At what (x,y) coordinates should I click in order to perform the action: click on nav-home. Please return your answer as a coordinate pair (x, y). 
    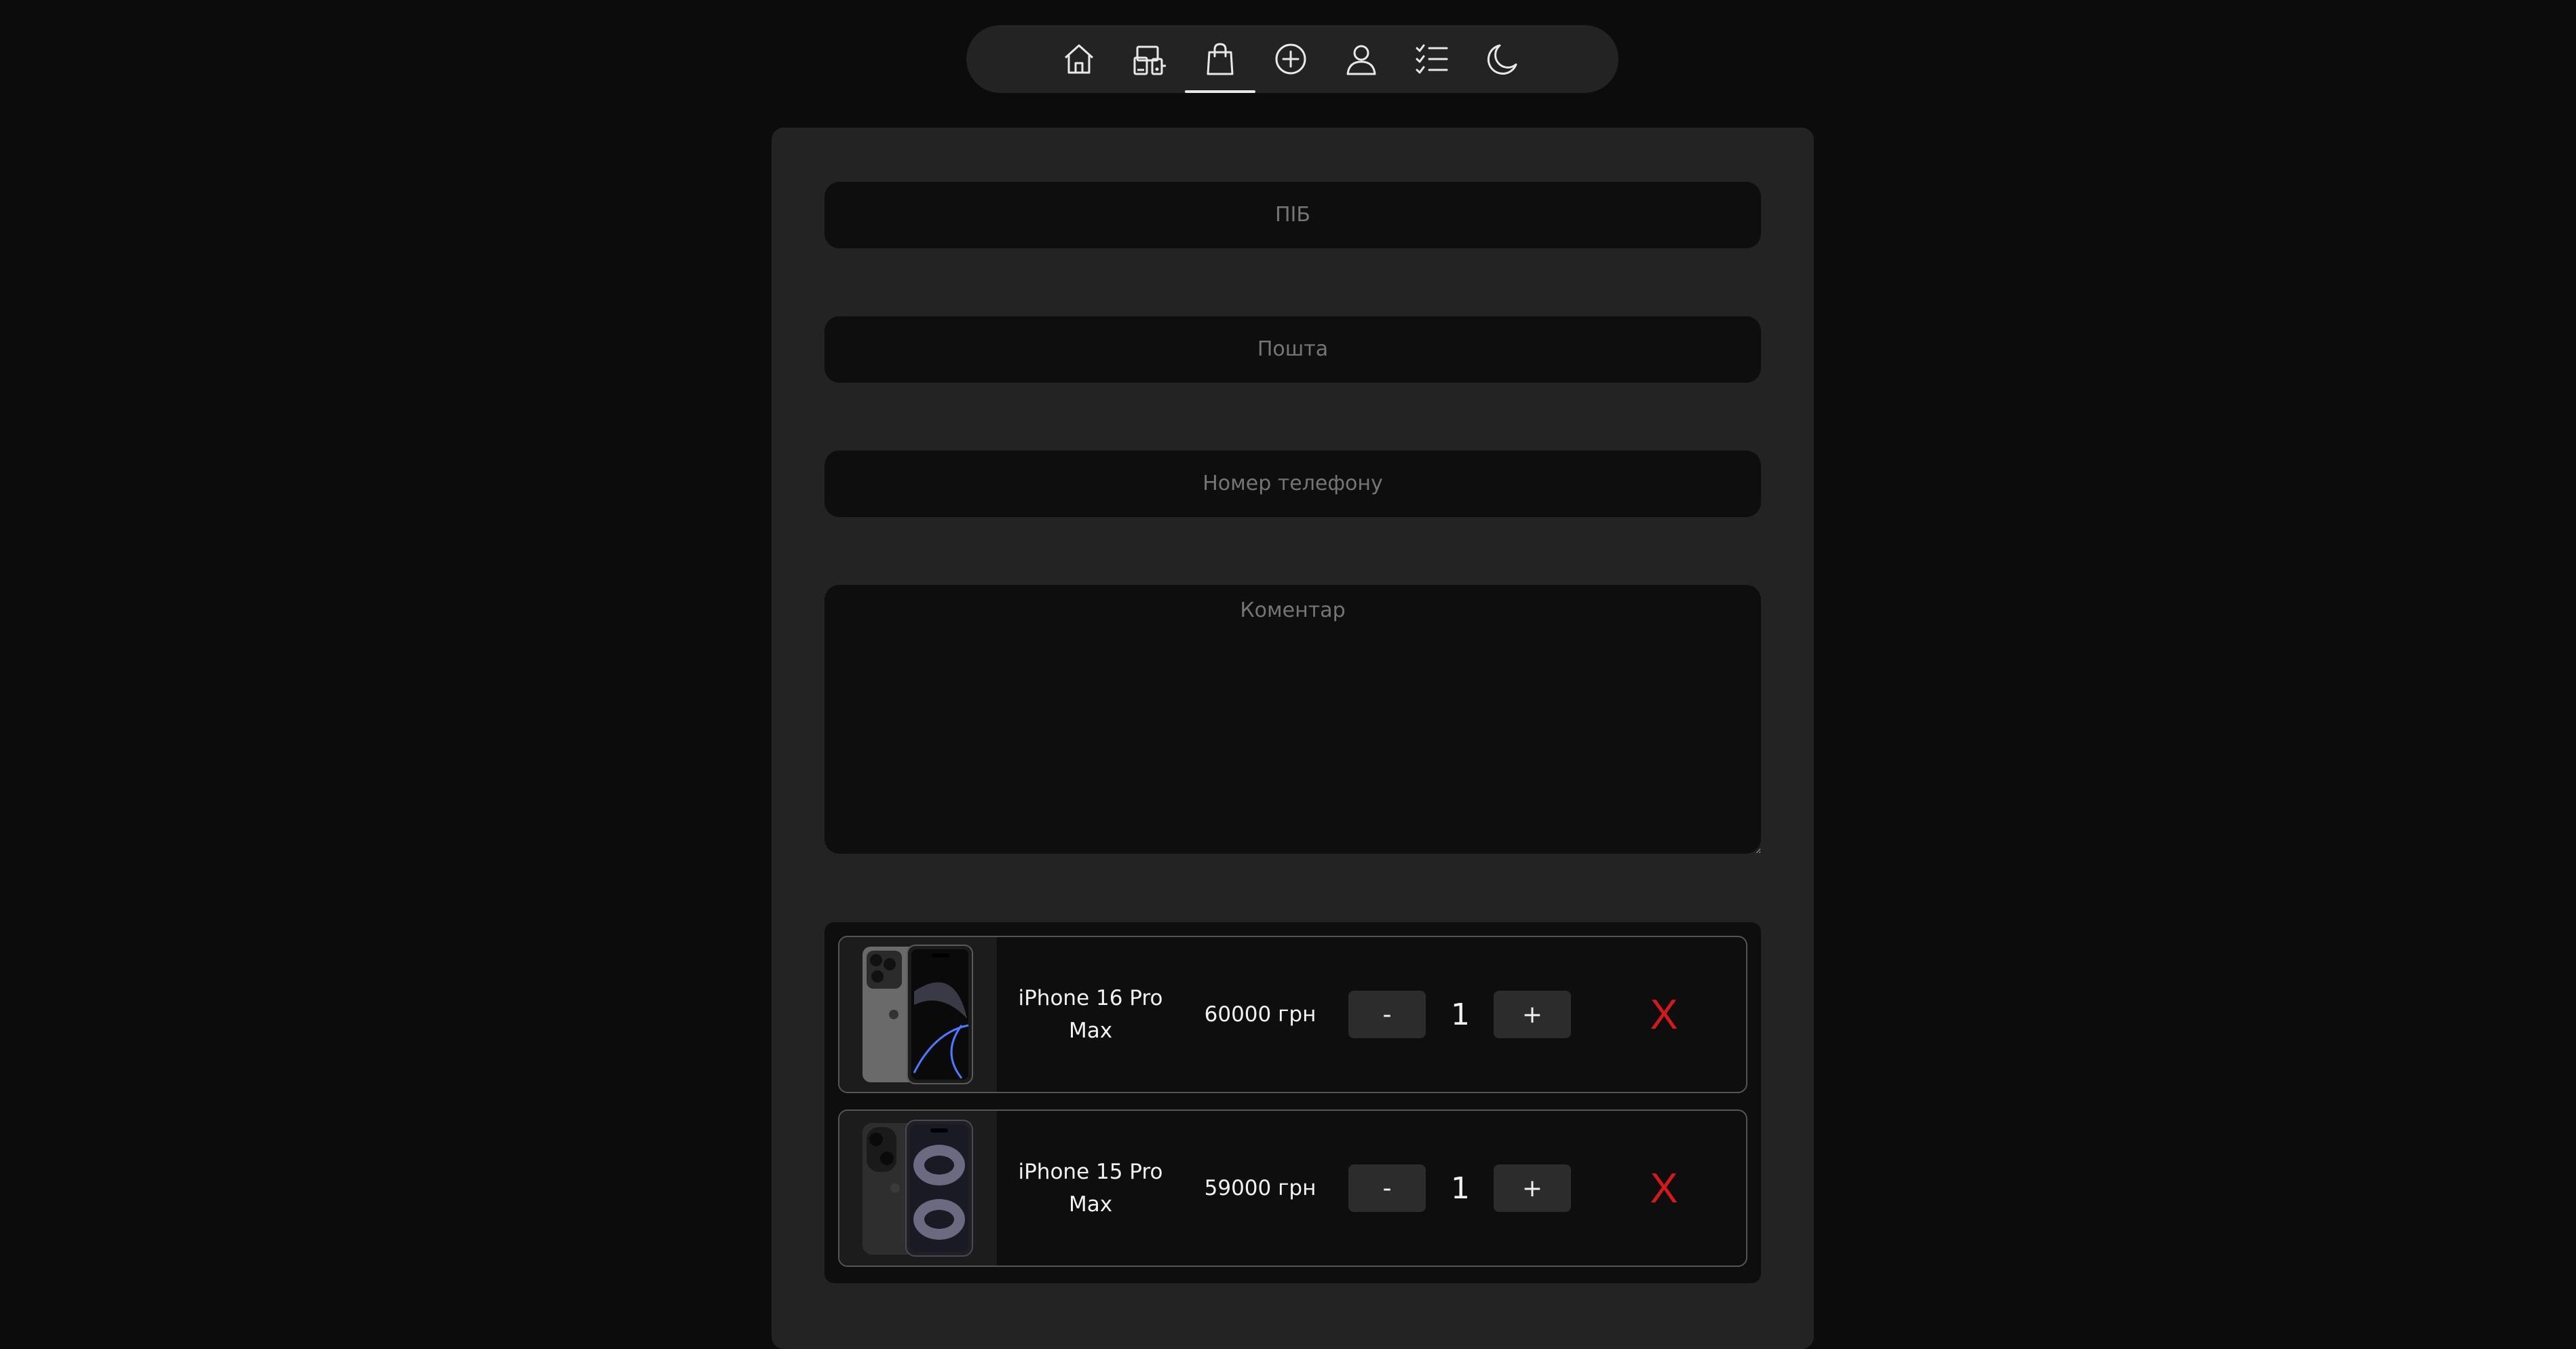
    Looking at the image, I should click on (1079, 59).